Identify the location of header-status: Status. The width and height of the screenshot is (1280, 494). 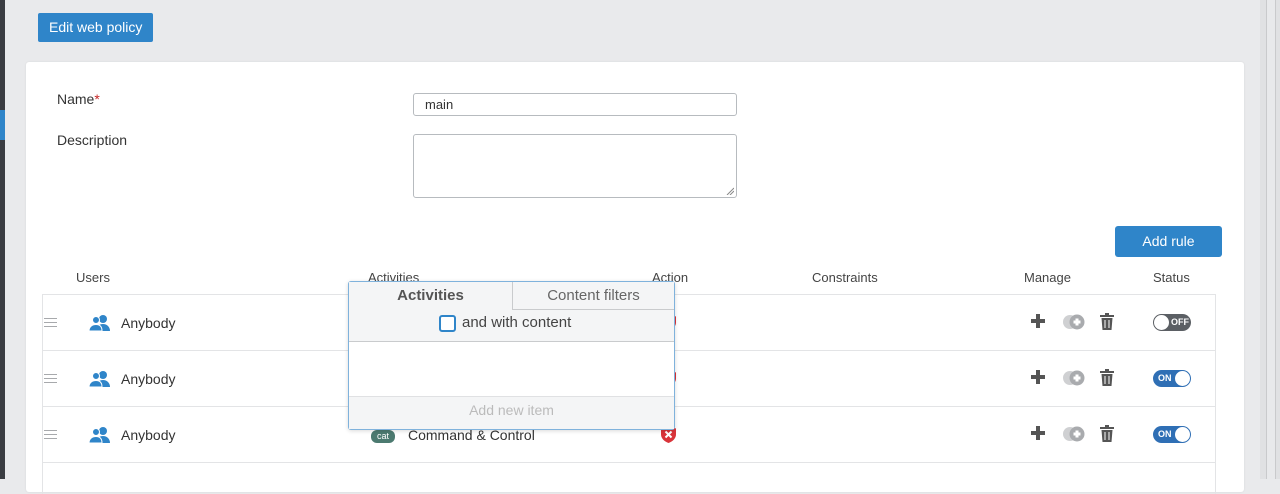
(1171, 277).